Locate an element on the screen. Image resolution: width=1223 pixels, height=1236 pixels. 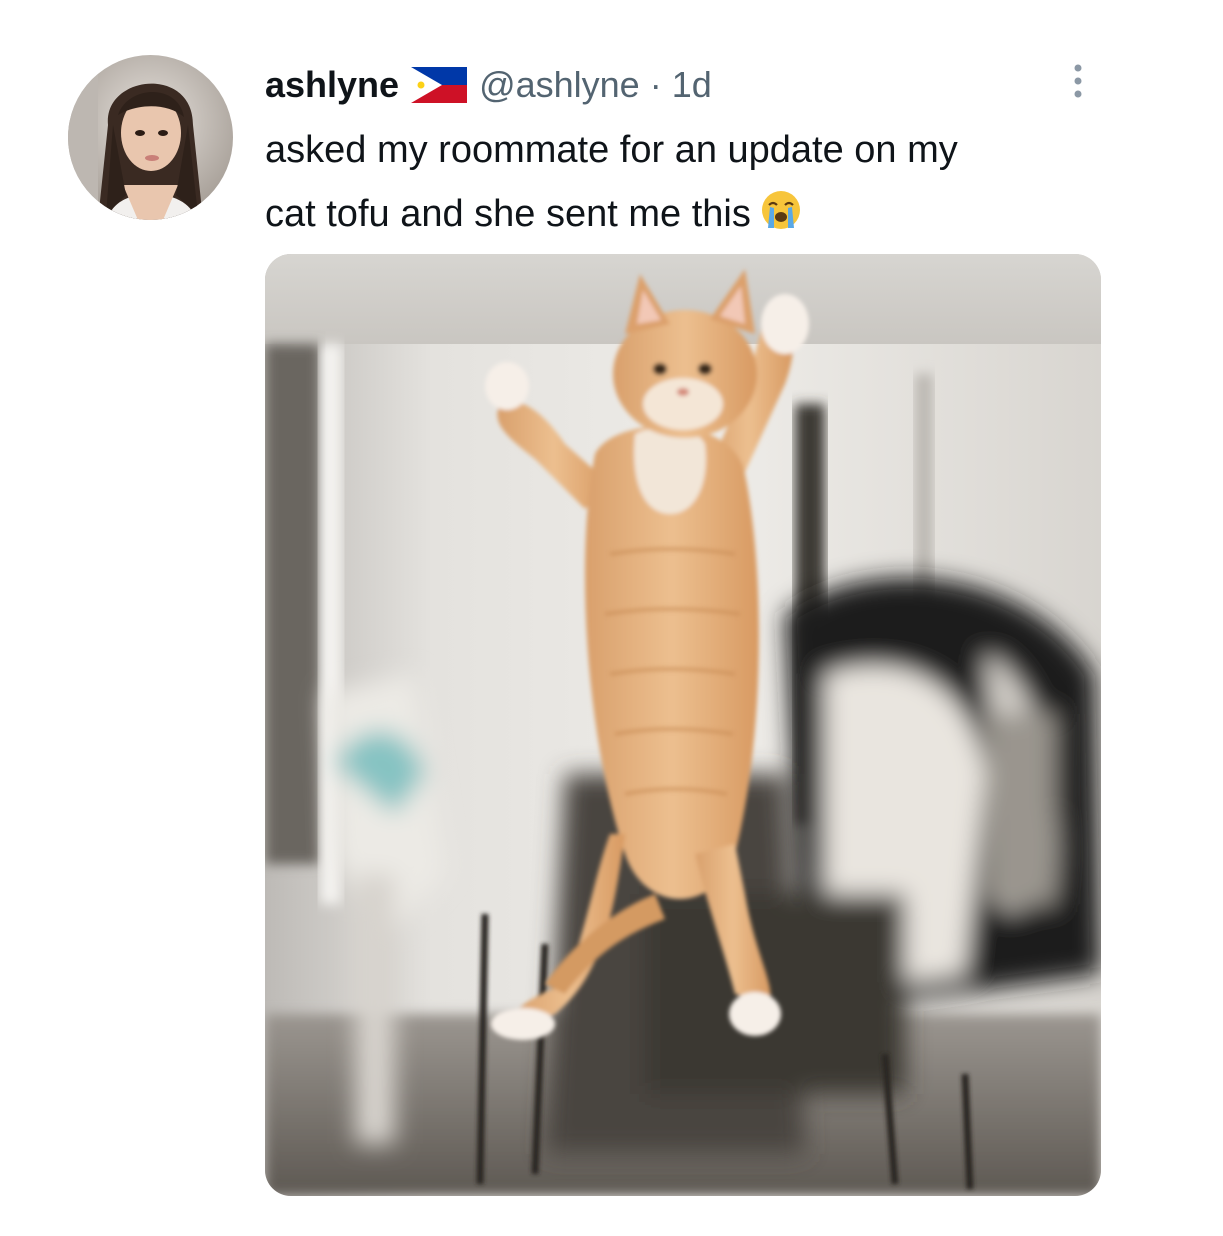
tweet-text-line: cat tofu and she sent me this is located at coordinates (715, 214).